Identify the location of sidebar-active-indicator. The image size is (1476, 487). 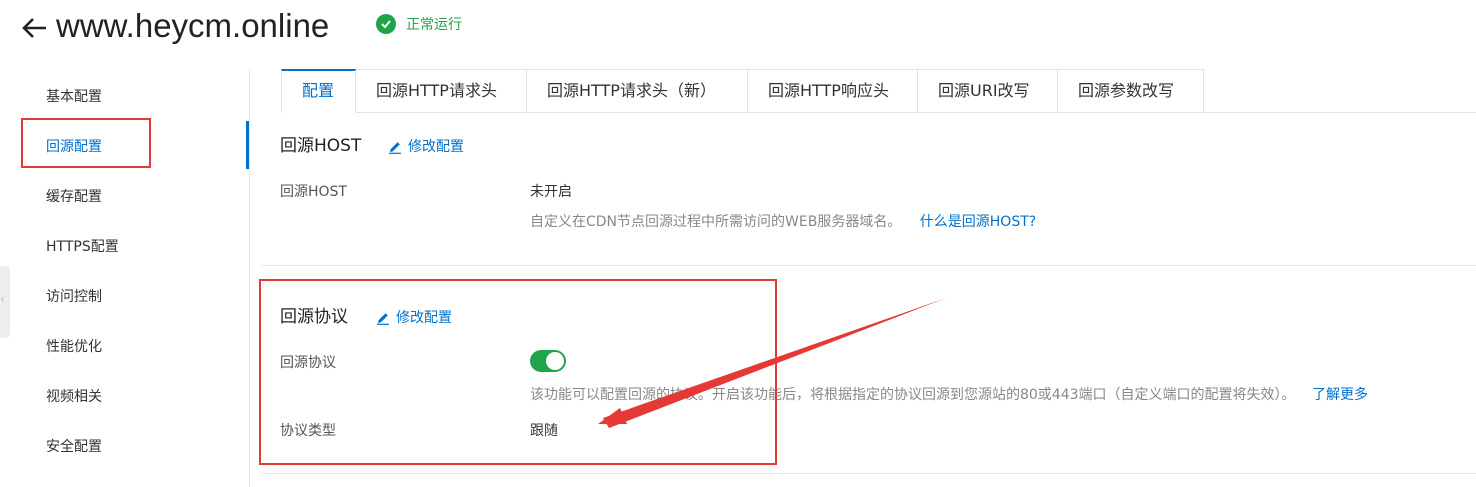
(247, 145).